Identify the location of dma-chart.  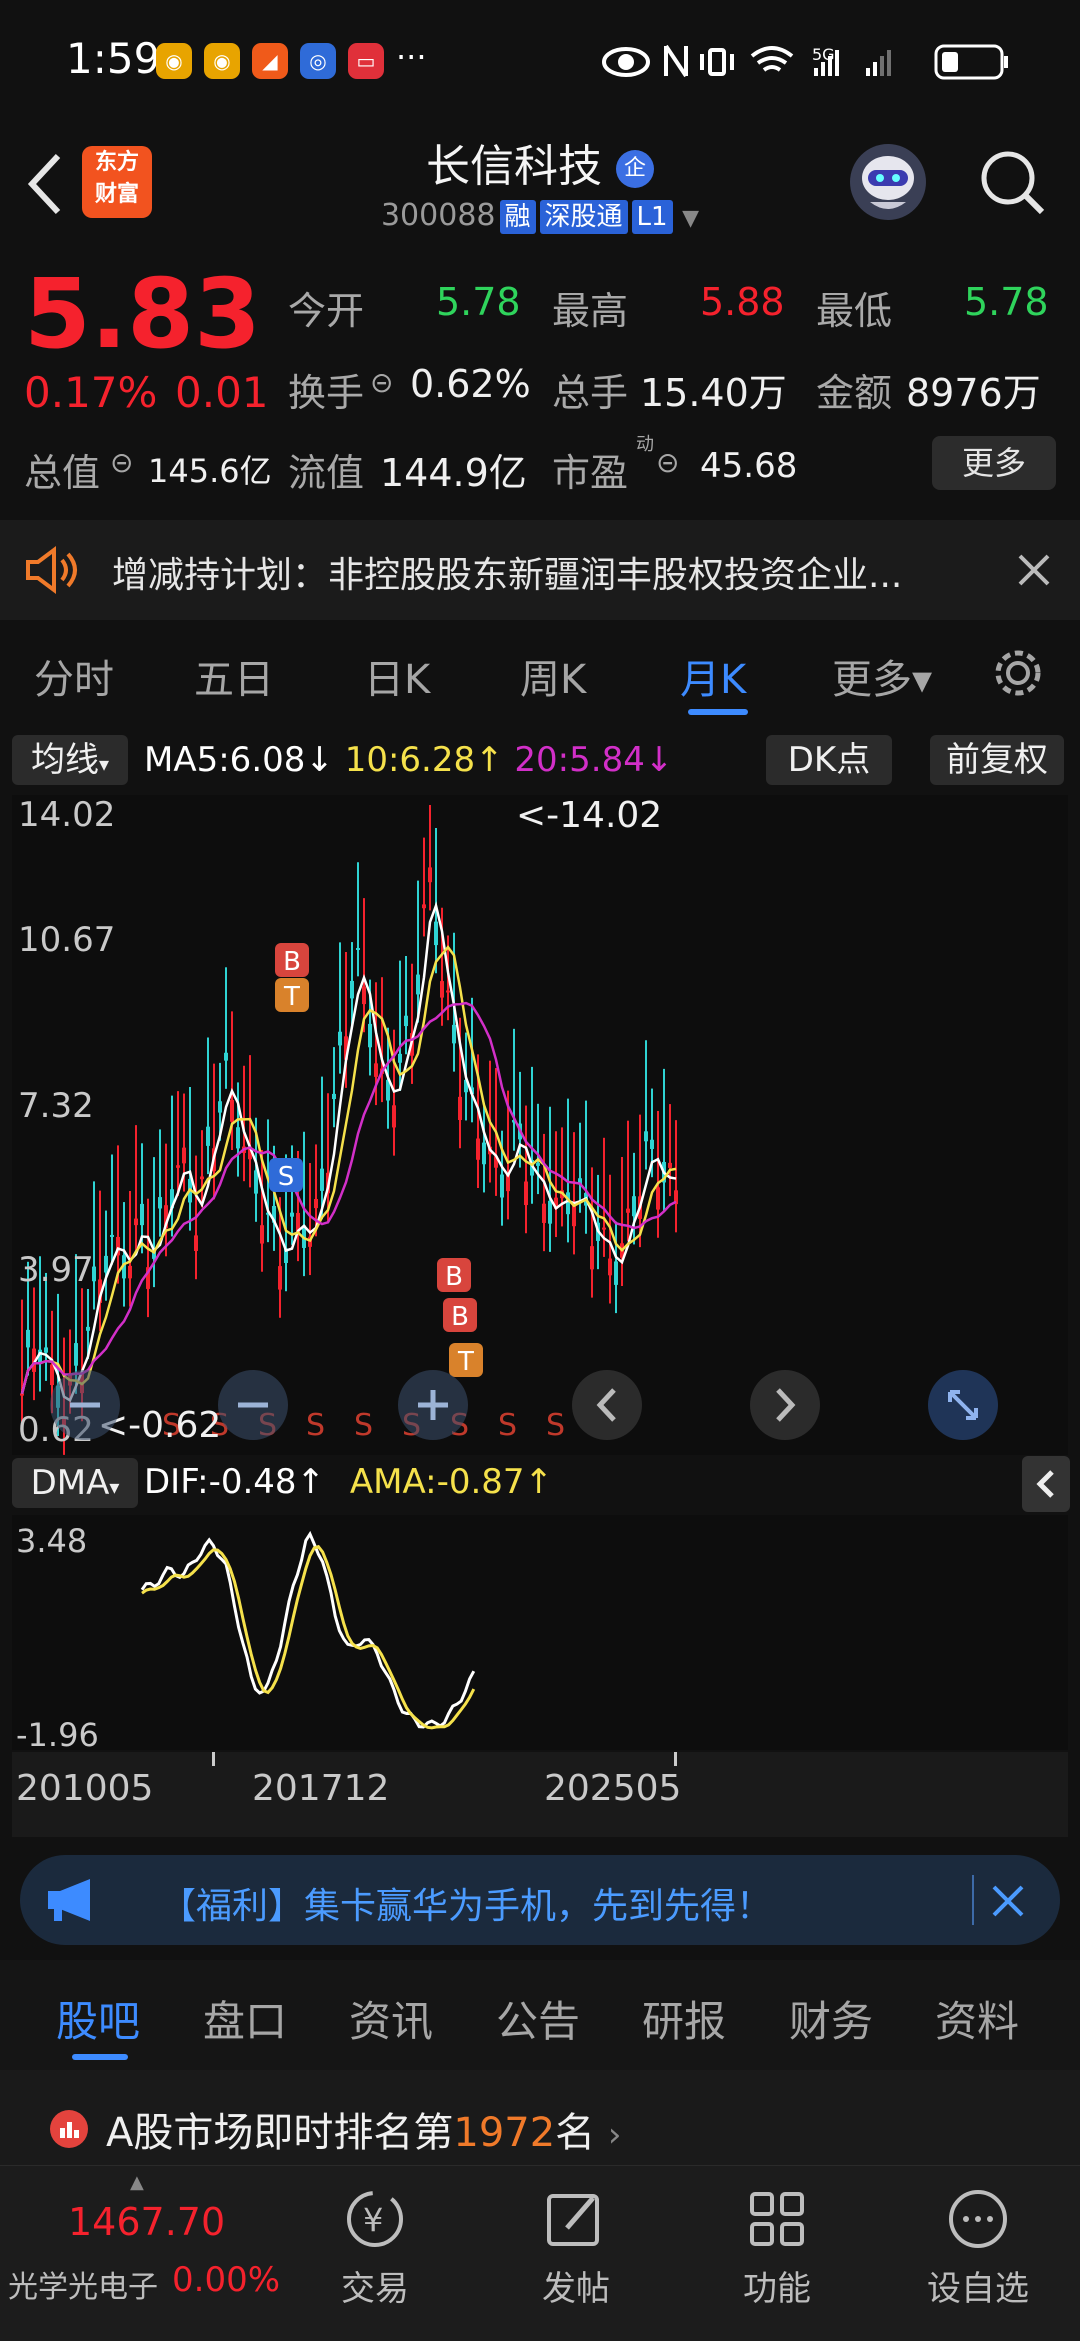
(540, 1632).